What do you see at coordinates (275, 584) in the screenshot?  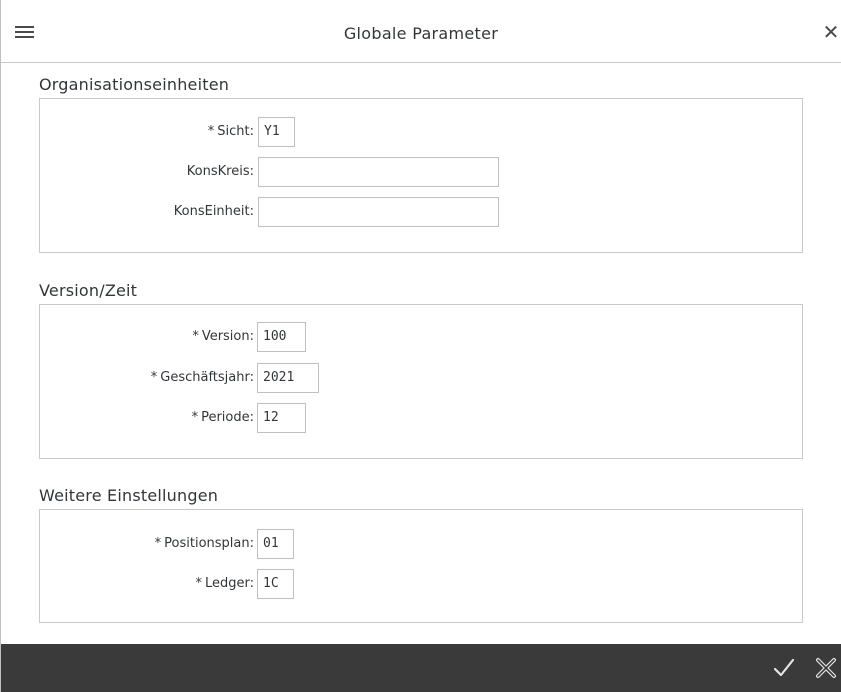 I see `ledger-input: 1C` at bounding box center [275, 584].